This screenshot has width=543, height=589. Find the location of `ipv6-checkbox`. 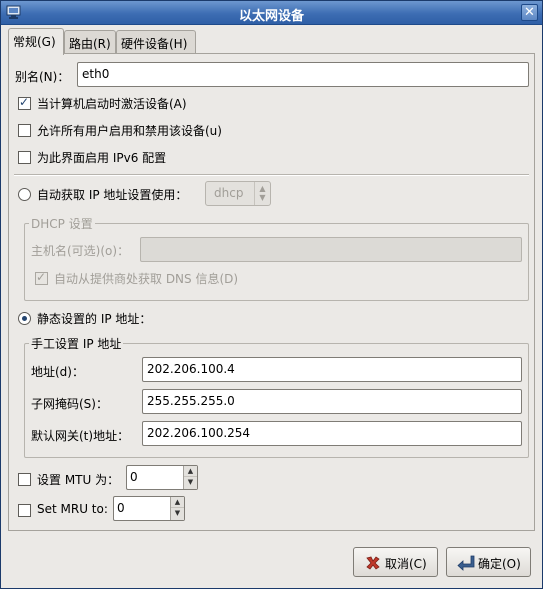

ipv6-checkbox is located at coordinates (24, 157).